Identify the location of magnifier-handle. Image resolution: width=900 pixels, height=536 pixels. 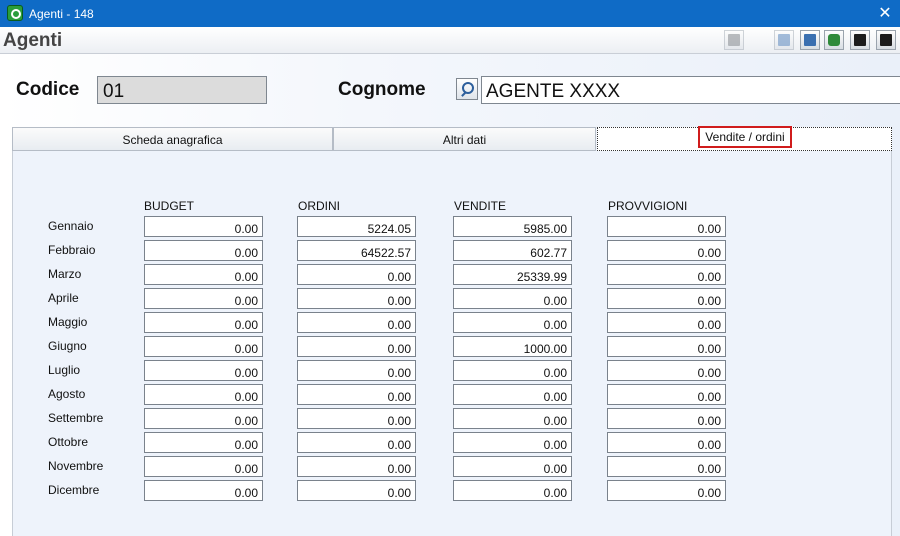
(464, 94).